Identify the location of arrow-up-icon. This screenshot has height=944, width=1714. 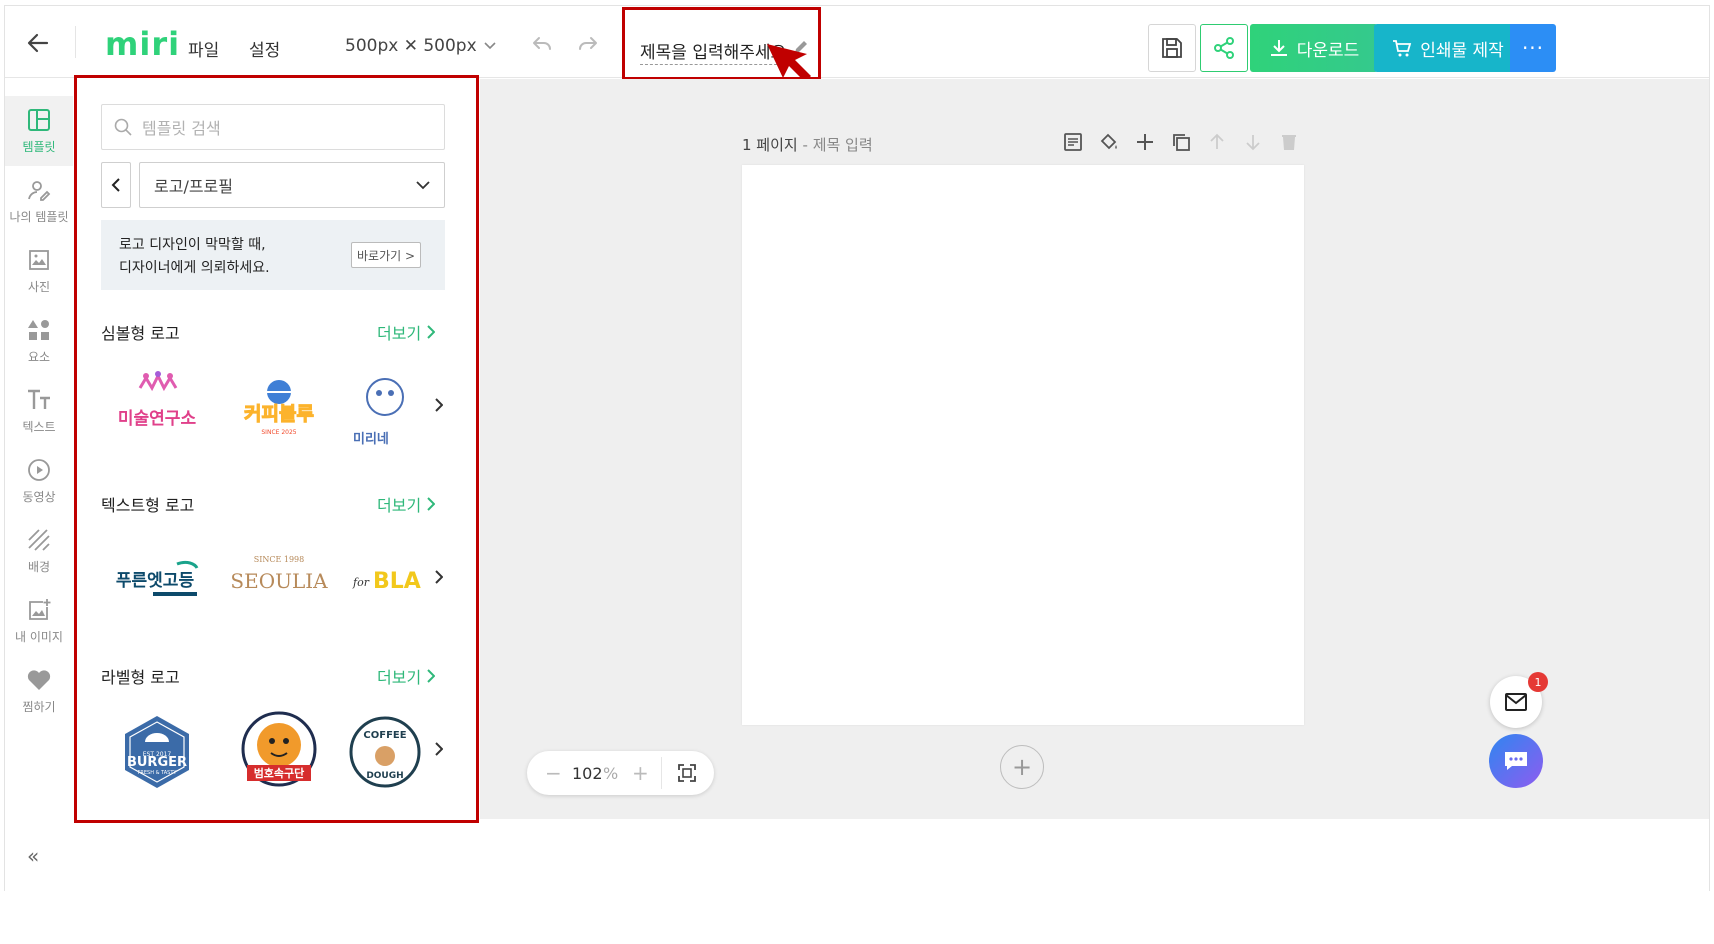
(1217, 142).